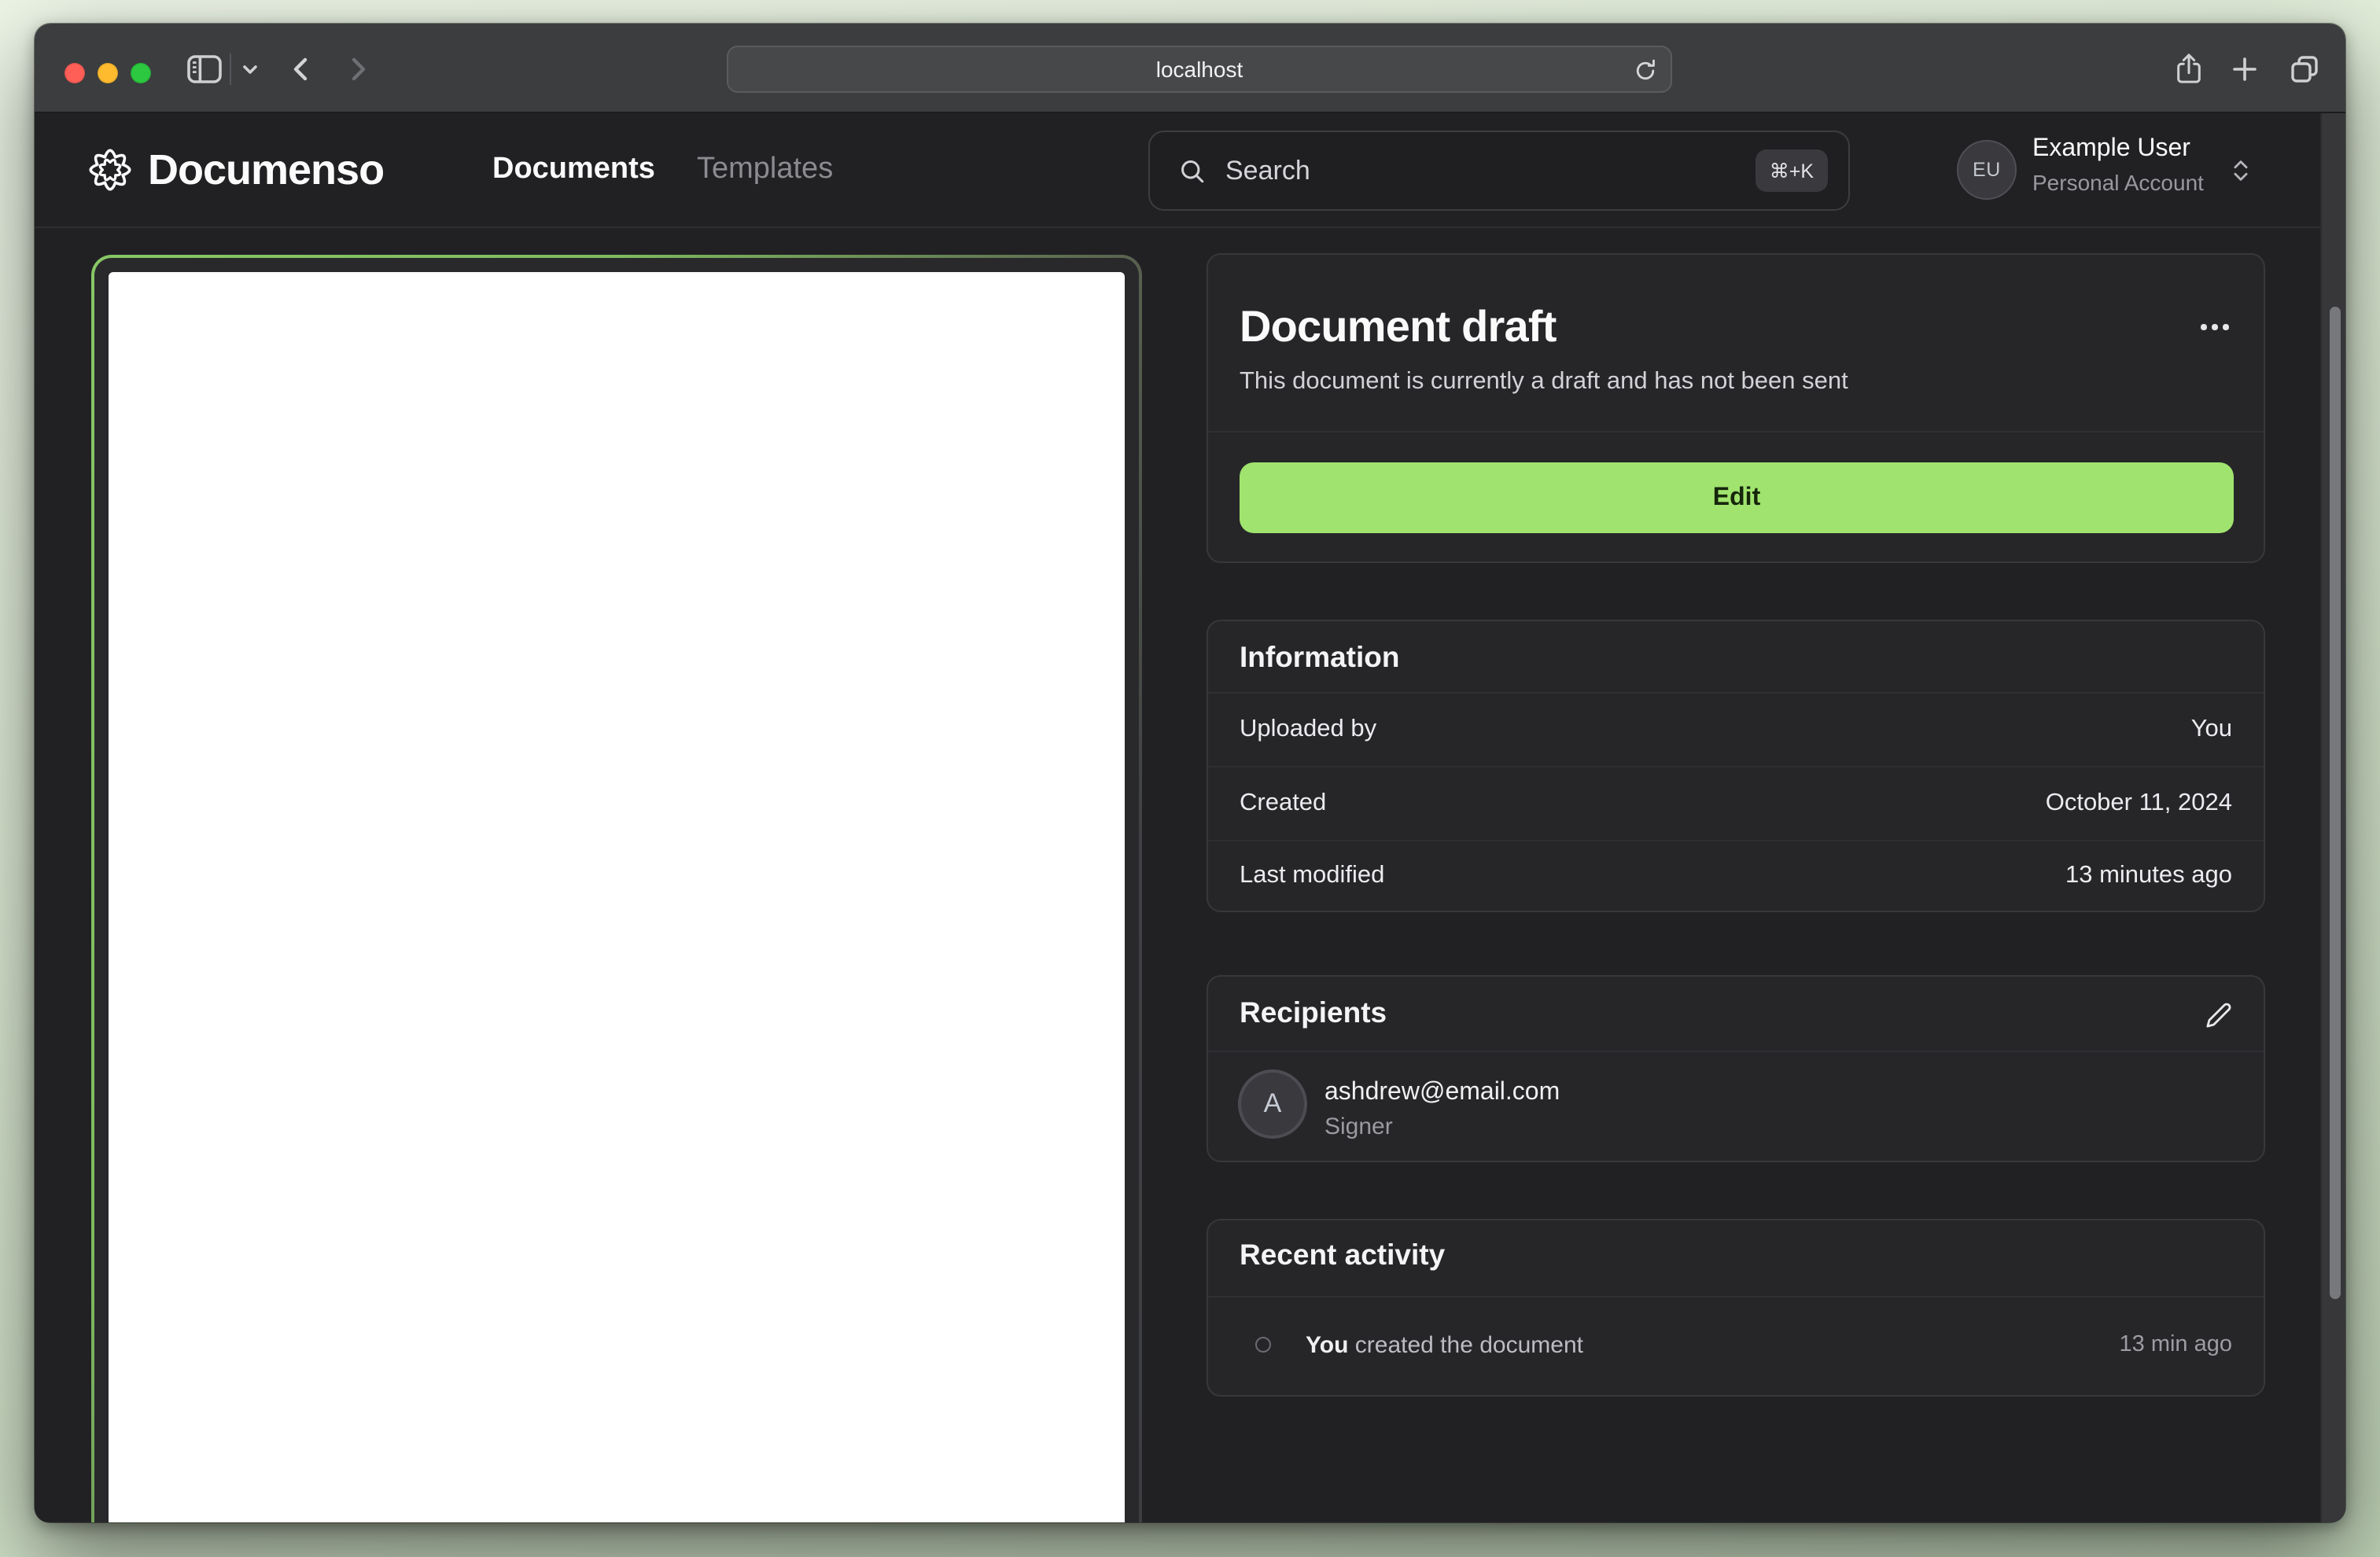  I want to click on info-label: Created, so click(1283, 802).